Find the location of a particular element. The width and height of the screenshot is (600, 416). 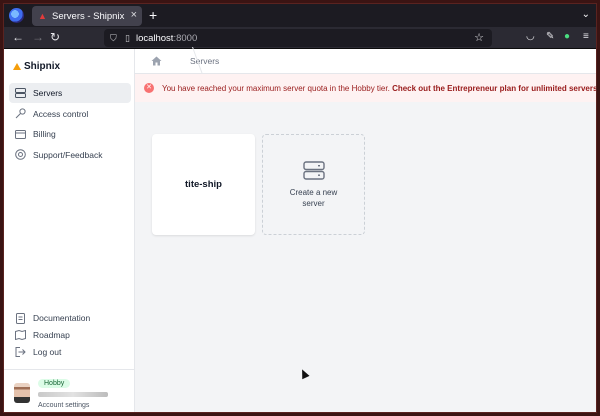

sidebar-item-label: Roadmap is located at coordinates (51, 335).